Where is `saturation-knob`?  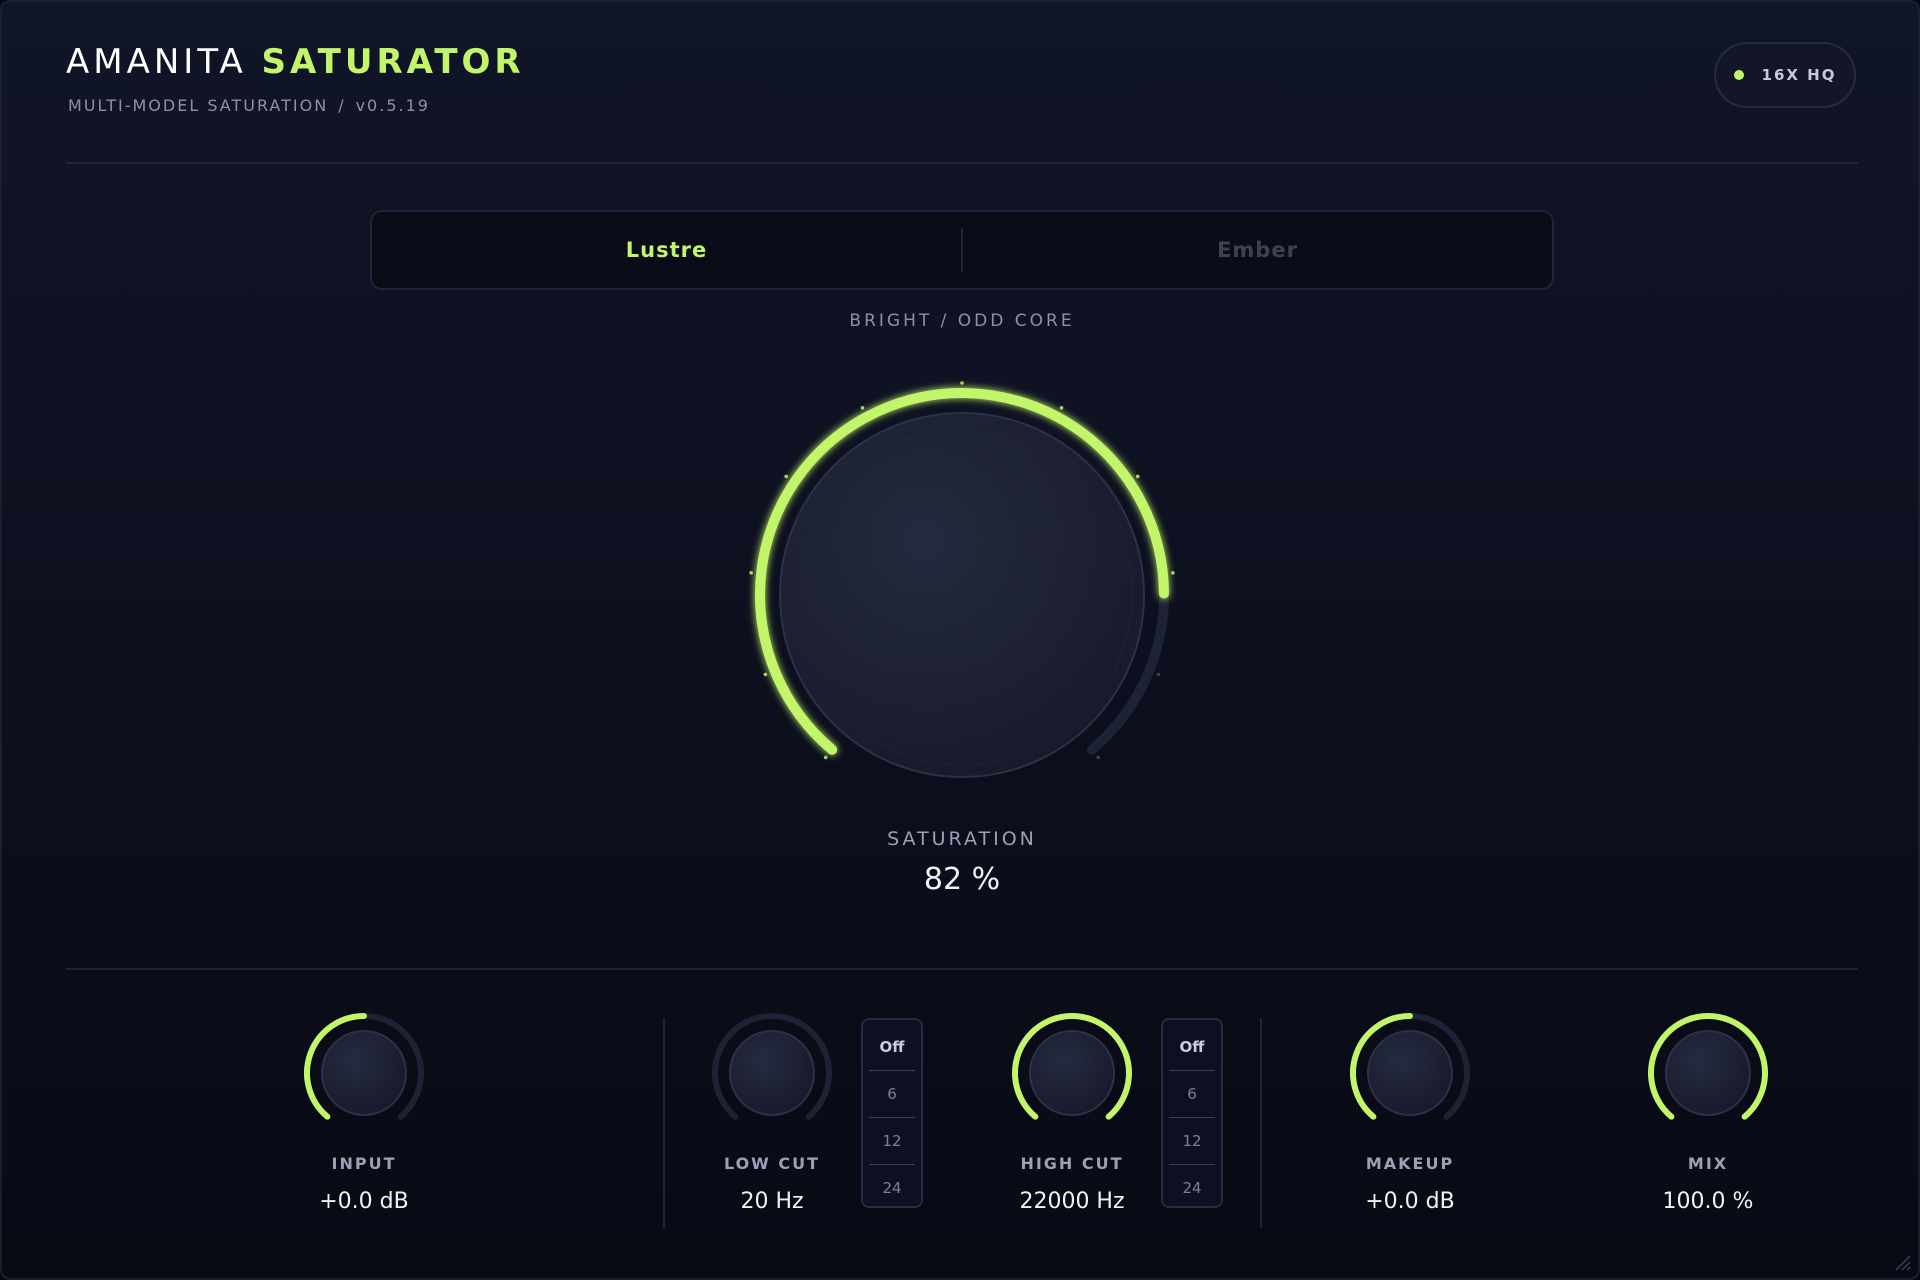
saturation-knob is located at coordinates (962, 582).